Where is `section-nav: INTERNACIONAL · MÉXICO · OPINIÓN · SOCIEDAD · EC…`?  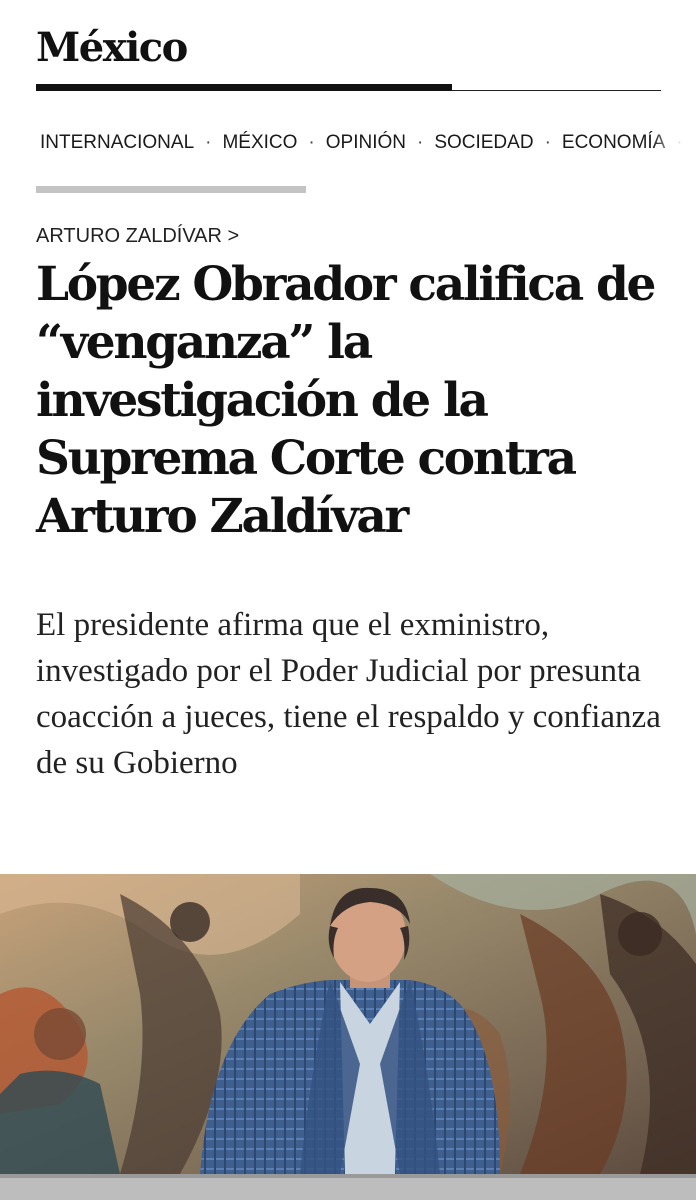
section-nav: INTERNACIONAL · MÉXICO · OPINIÓN · SOCIEDAD · EC… is located at coordinates (368, 143).